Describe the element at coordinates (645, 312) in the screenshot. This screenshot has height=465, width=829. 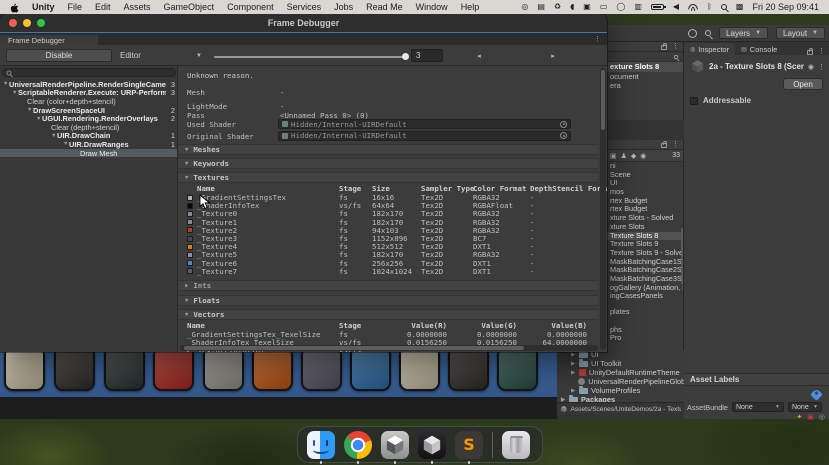
I see `project-list-item: plates` at that location.